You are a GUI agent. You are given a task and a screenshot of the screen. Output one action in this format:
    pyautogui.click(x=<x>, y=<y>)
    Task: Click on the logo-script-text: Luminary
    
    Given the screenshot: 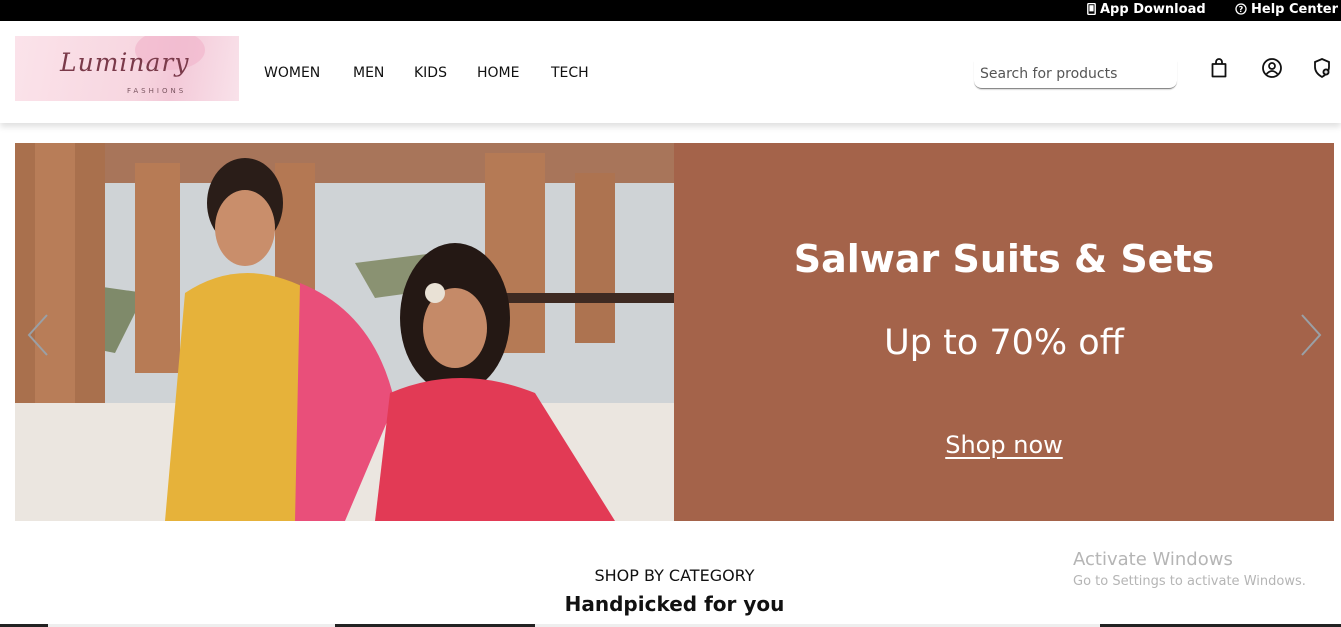 What is the action you would take?
    pyautogui.click(x=125, y=62)
    